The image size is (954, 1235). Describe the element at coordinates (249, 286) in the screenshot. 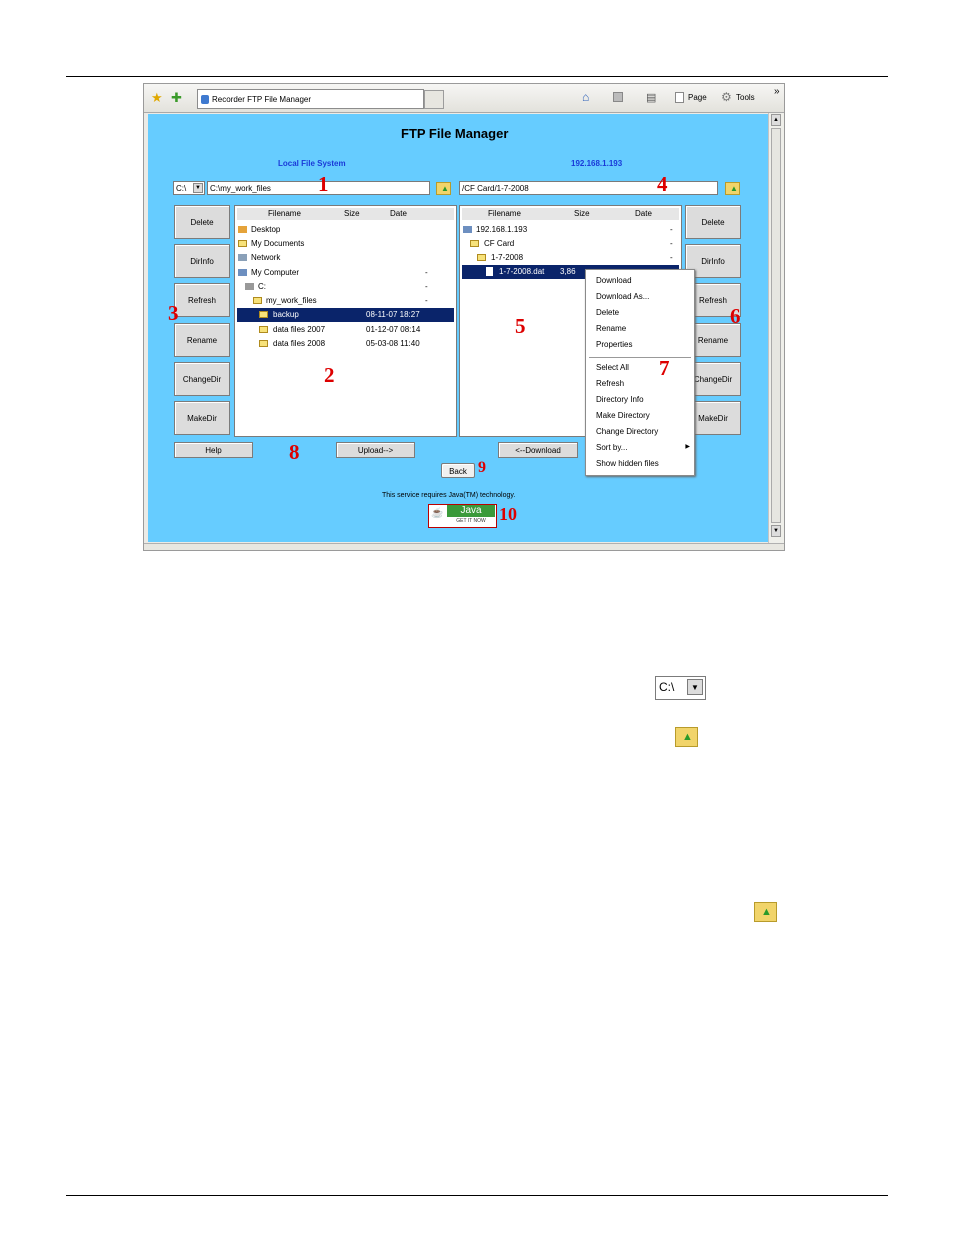

I see `drive-icon` at that location.